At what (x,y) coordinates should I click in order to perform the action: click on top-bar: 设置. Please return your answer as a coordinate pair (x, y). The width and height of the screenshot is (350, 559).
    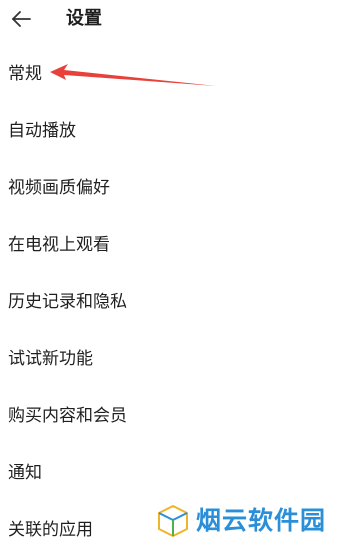
    Looking at the image, I should click on (175, 20).